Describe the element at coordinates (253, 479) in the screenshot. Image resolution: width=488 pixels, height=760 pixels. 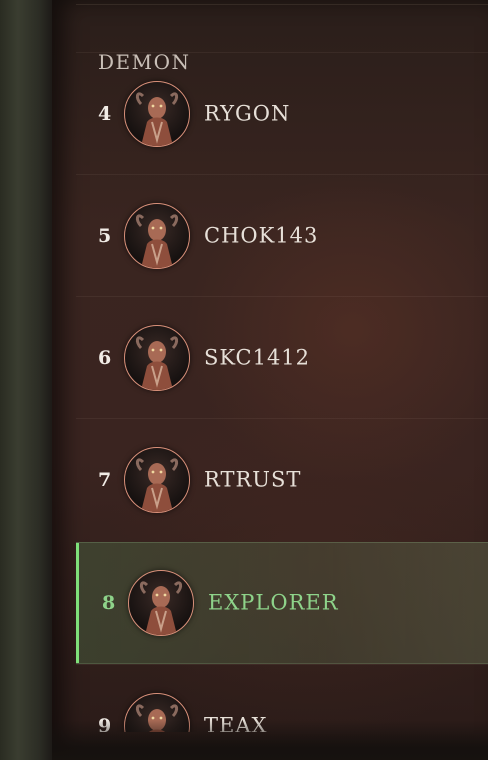
I see `player-name: RTRUST` at that location.